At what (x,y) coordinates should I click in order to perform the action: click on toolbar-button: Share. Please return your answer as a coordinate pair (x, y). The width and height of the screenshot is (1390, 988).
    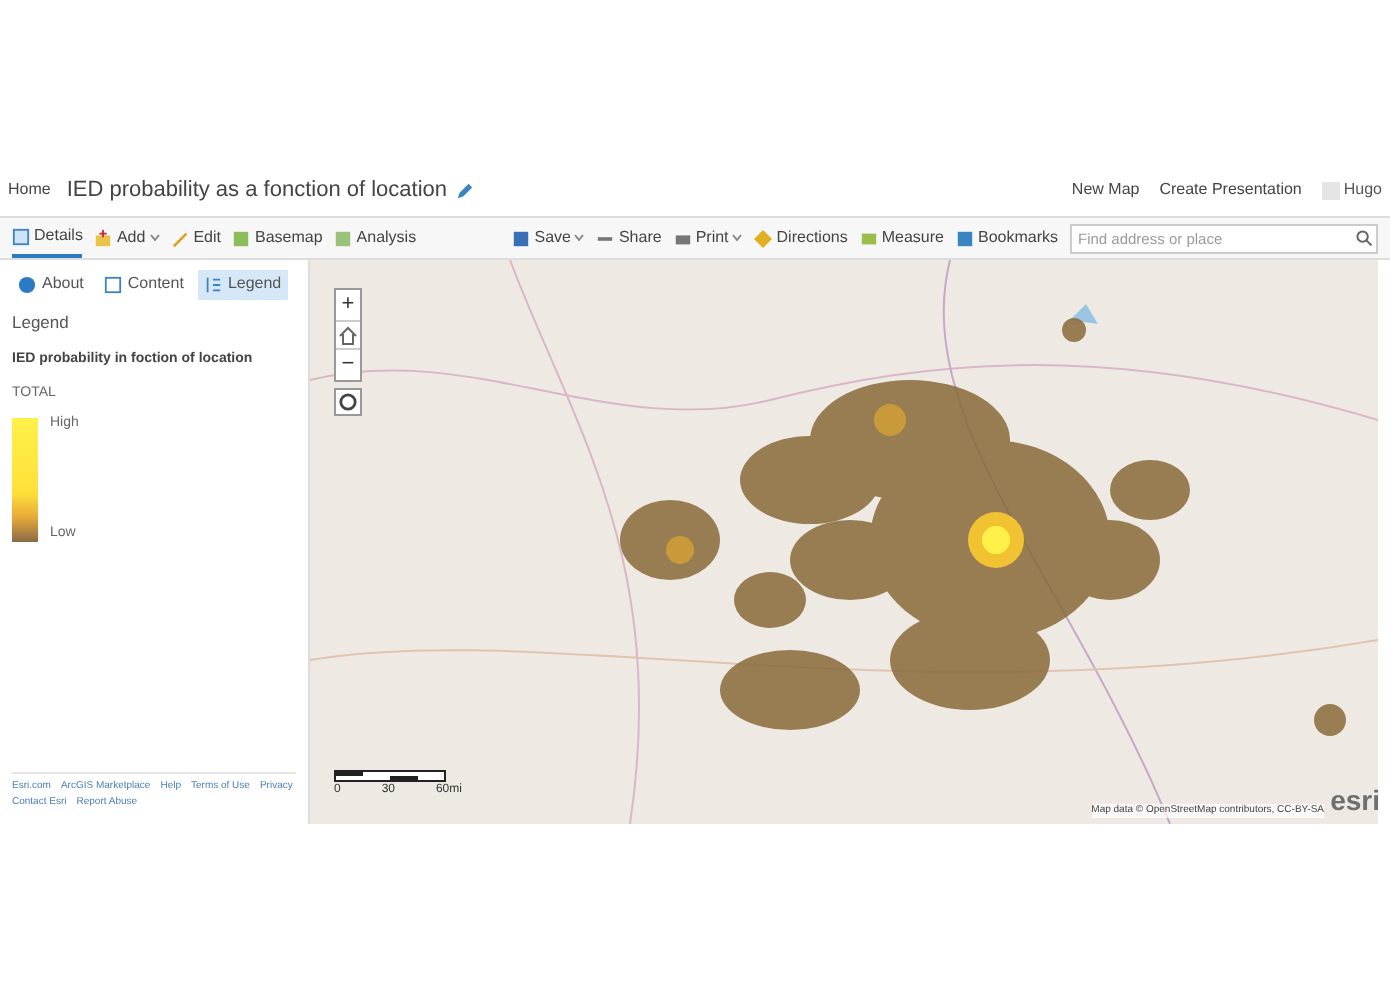
    Looking at the image, I should click on (629, 238).